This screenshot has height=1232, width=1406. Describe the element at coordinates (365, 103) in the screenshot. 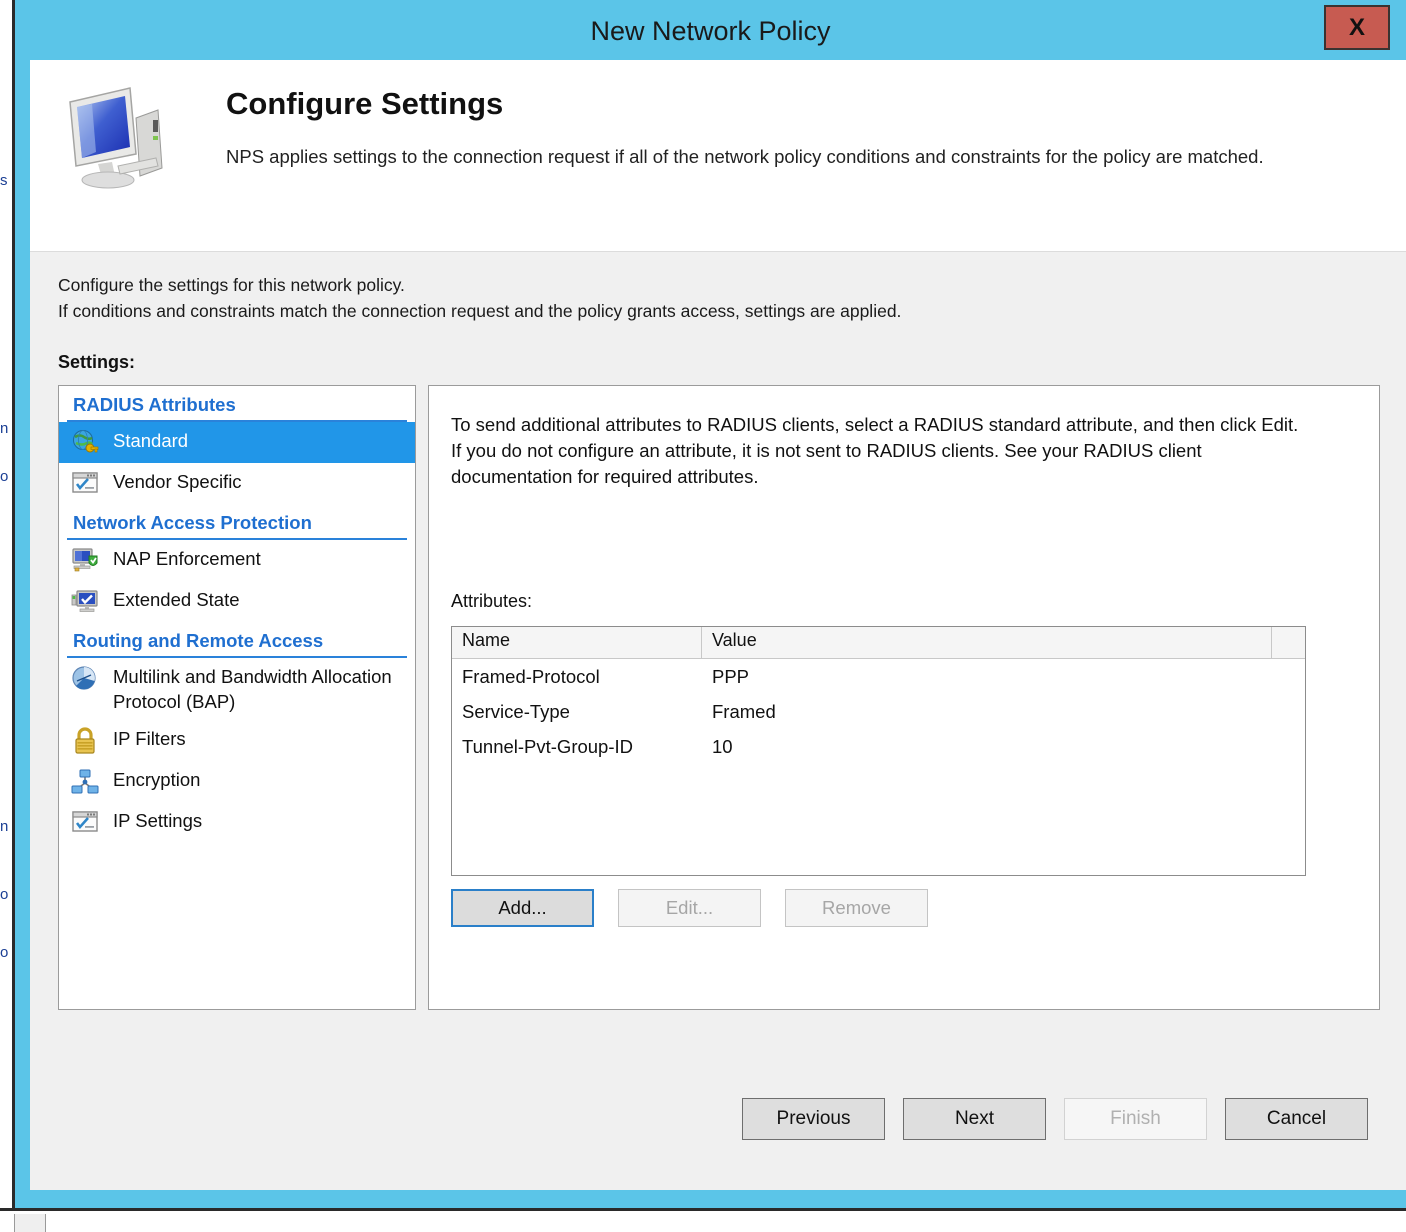

I see `page-title: Configure Settings` at that location.